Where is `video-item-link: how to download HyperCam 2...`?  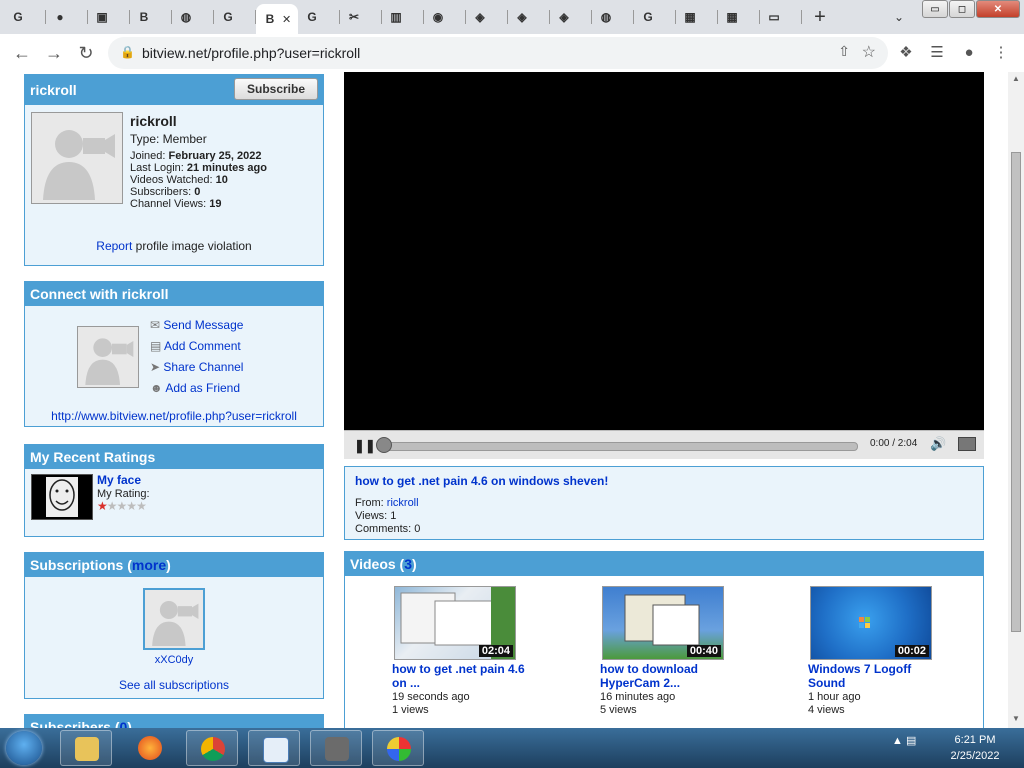 video-item-link: how to download HyperCam 2... is located at coordinates (649, 676).